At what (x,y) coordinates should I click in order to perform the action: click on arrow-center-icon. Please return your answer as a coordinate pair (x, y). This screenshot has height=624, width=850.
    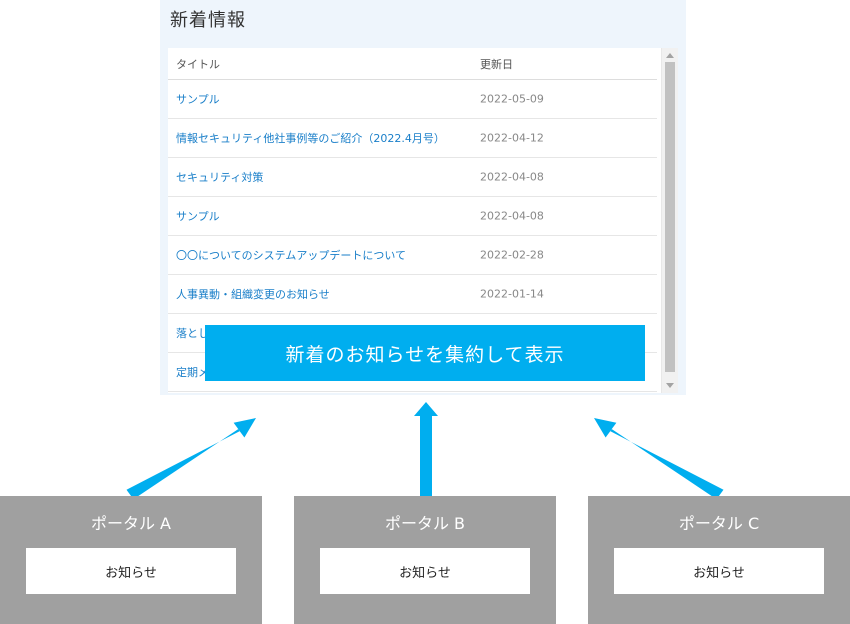
    Looking at the image, I should click on (426, 449).